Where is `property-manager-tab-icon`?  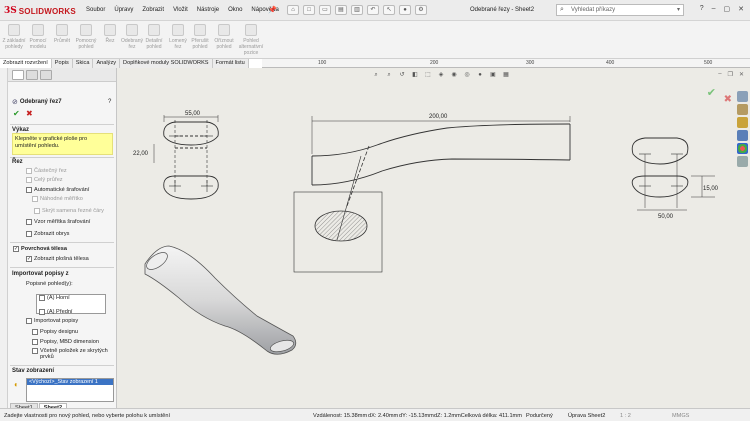
property-manager-tab-icon is located at coordinates (32, 75).